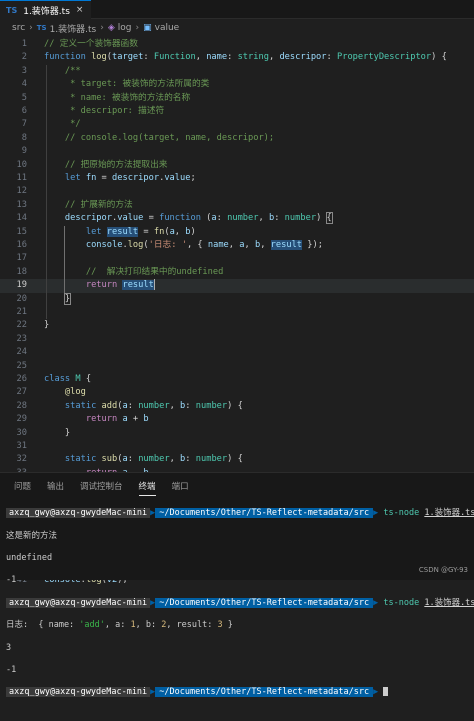 This screenshot has width=474, height=721. Describe the element at coordinates (237, 419) in the screenshot. I see `code-line: 29 return a + b` at that location.